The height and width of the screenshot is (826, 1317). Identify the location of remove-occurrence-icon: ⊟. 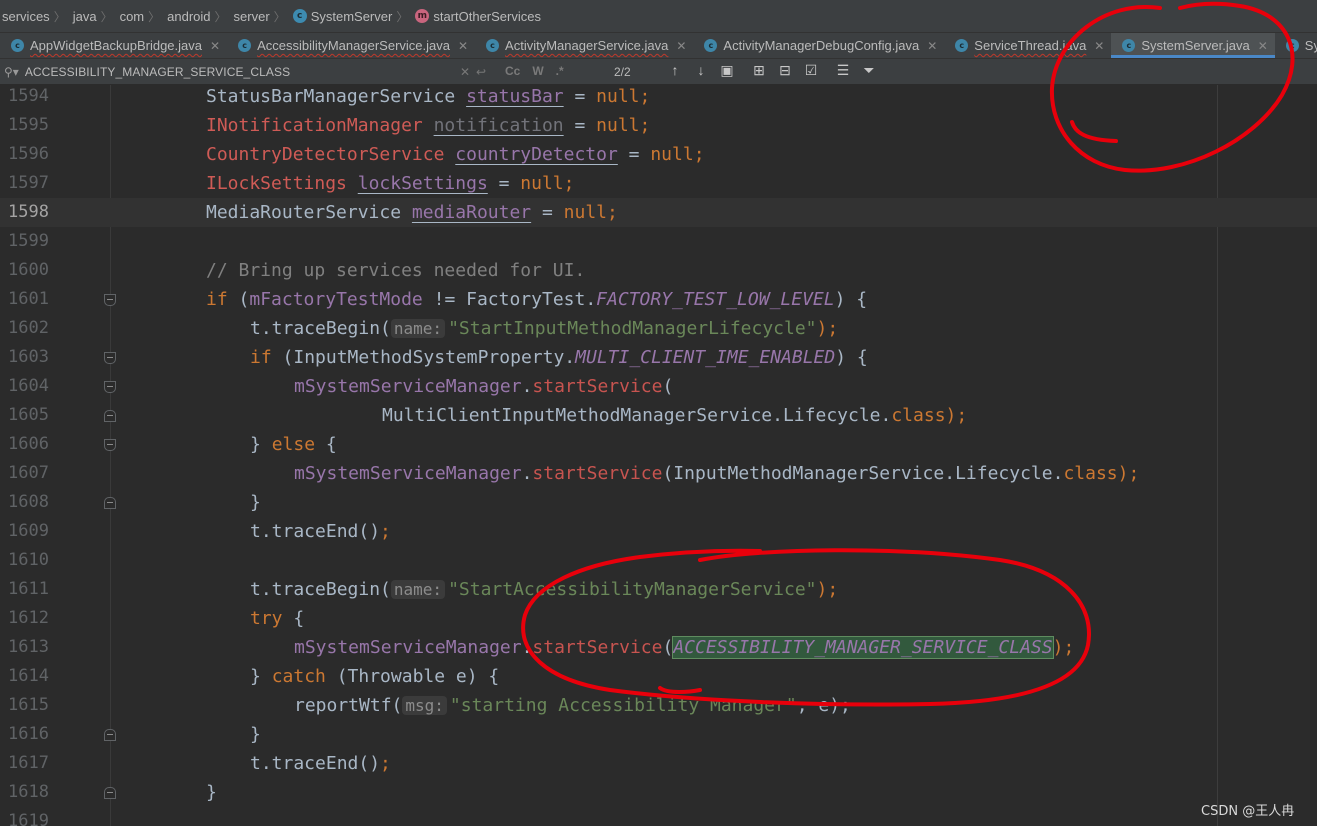
(785, 70).